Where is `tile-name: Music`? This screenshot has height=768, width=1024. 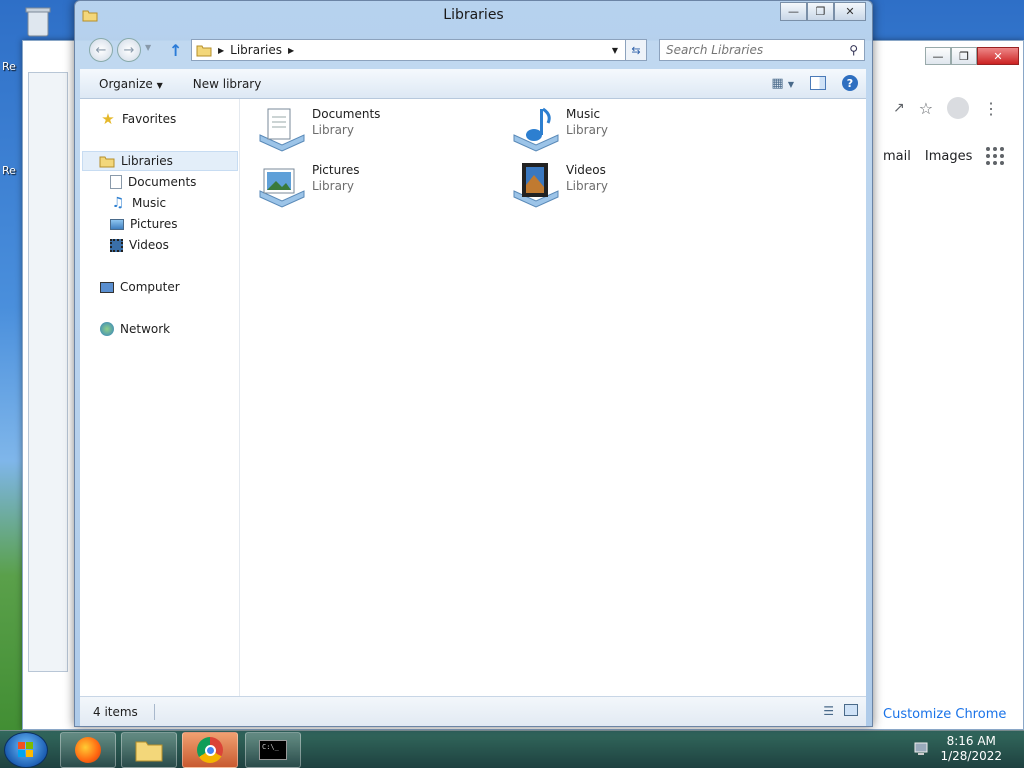
tile-name: Music is located at coordinates (583, 114).